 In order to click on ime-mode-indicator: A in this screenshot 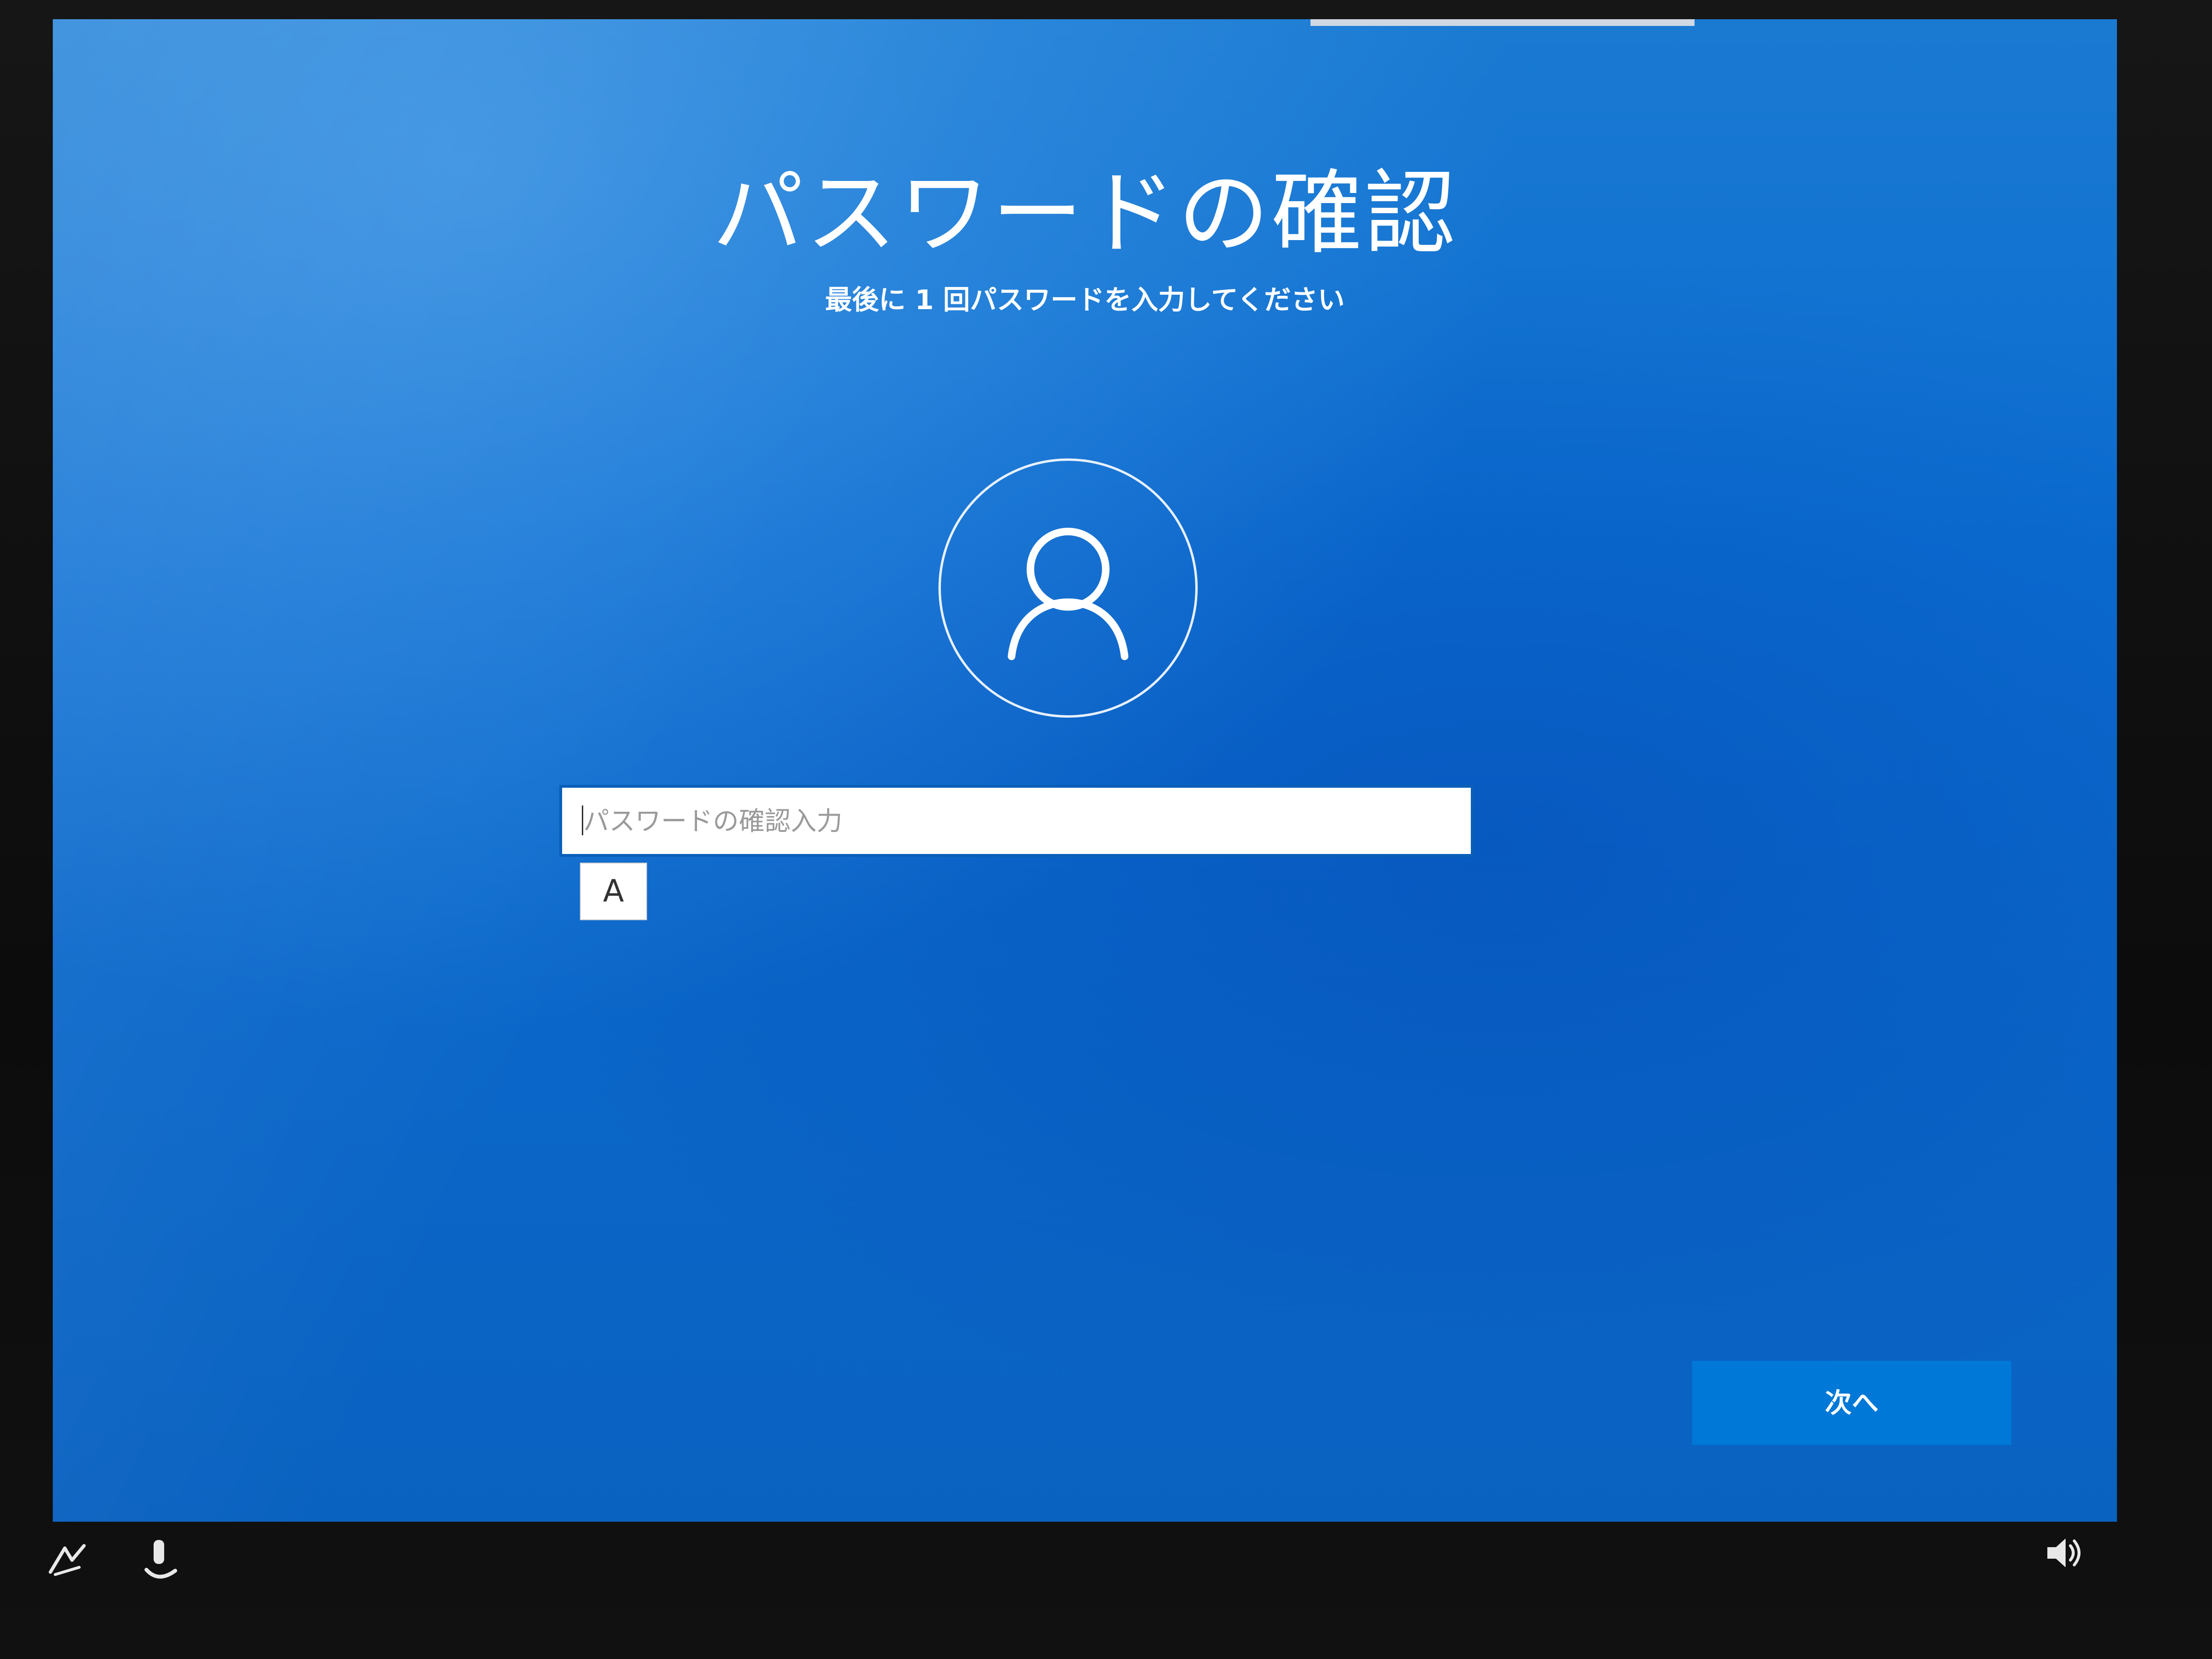, I will do `click(614, 892)`.